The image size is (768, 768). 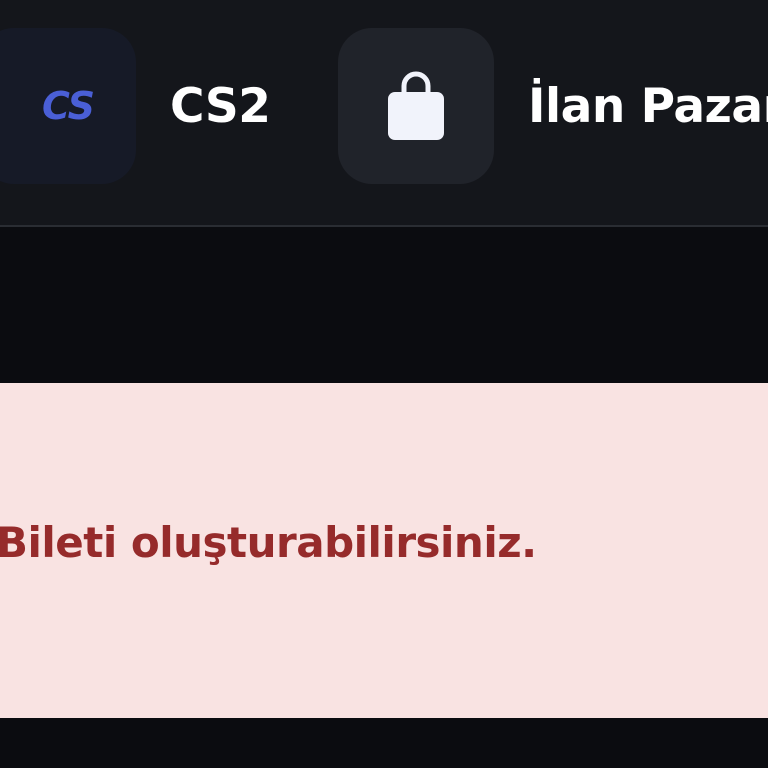 I want to click on nav-item-ilan-pazari: İlan Pazarı, so click(x=553, y=106).